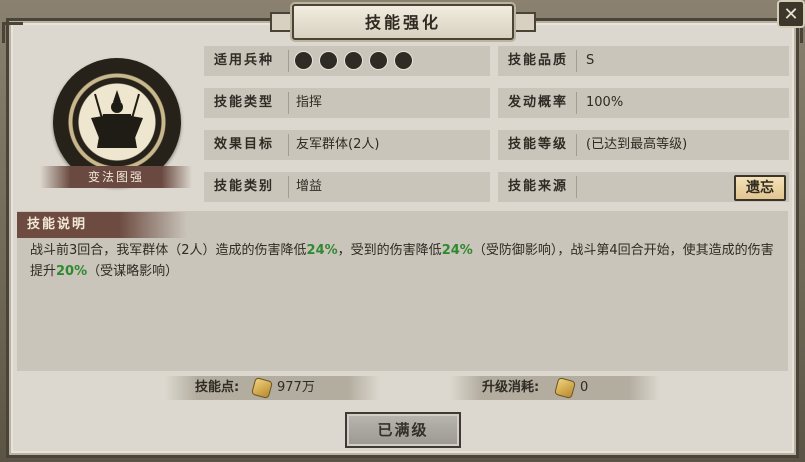 The image size is (805, 462). I want to click on bow-icon, so click(353, 60).